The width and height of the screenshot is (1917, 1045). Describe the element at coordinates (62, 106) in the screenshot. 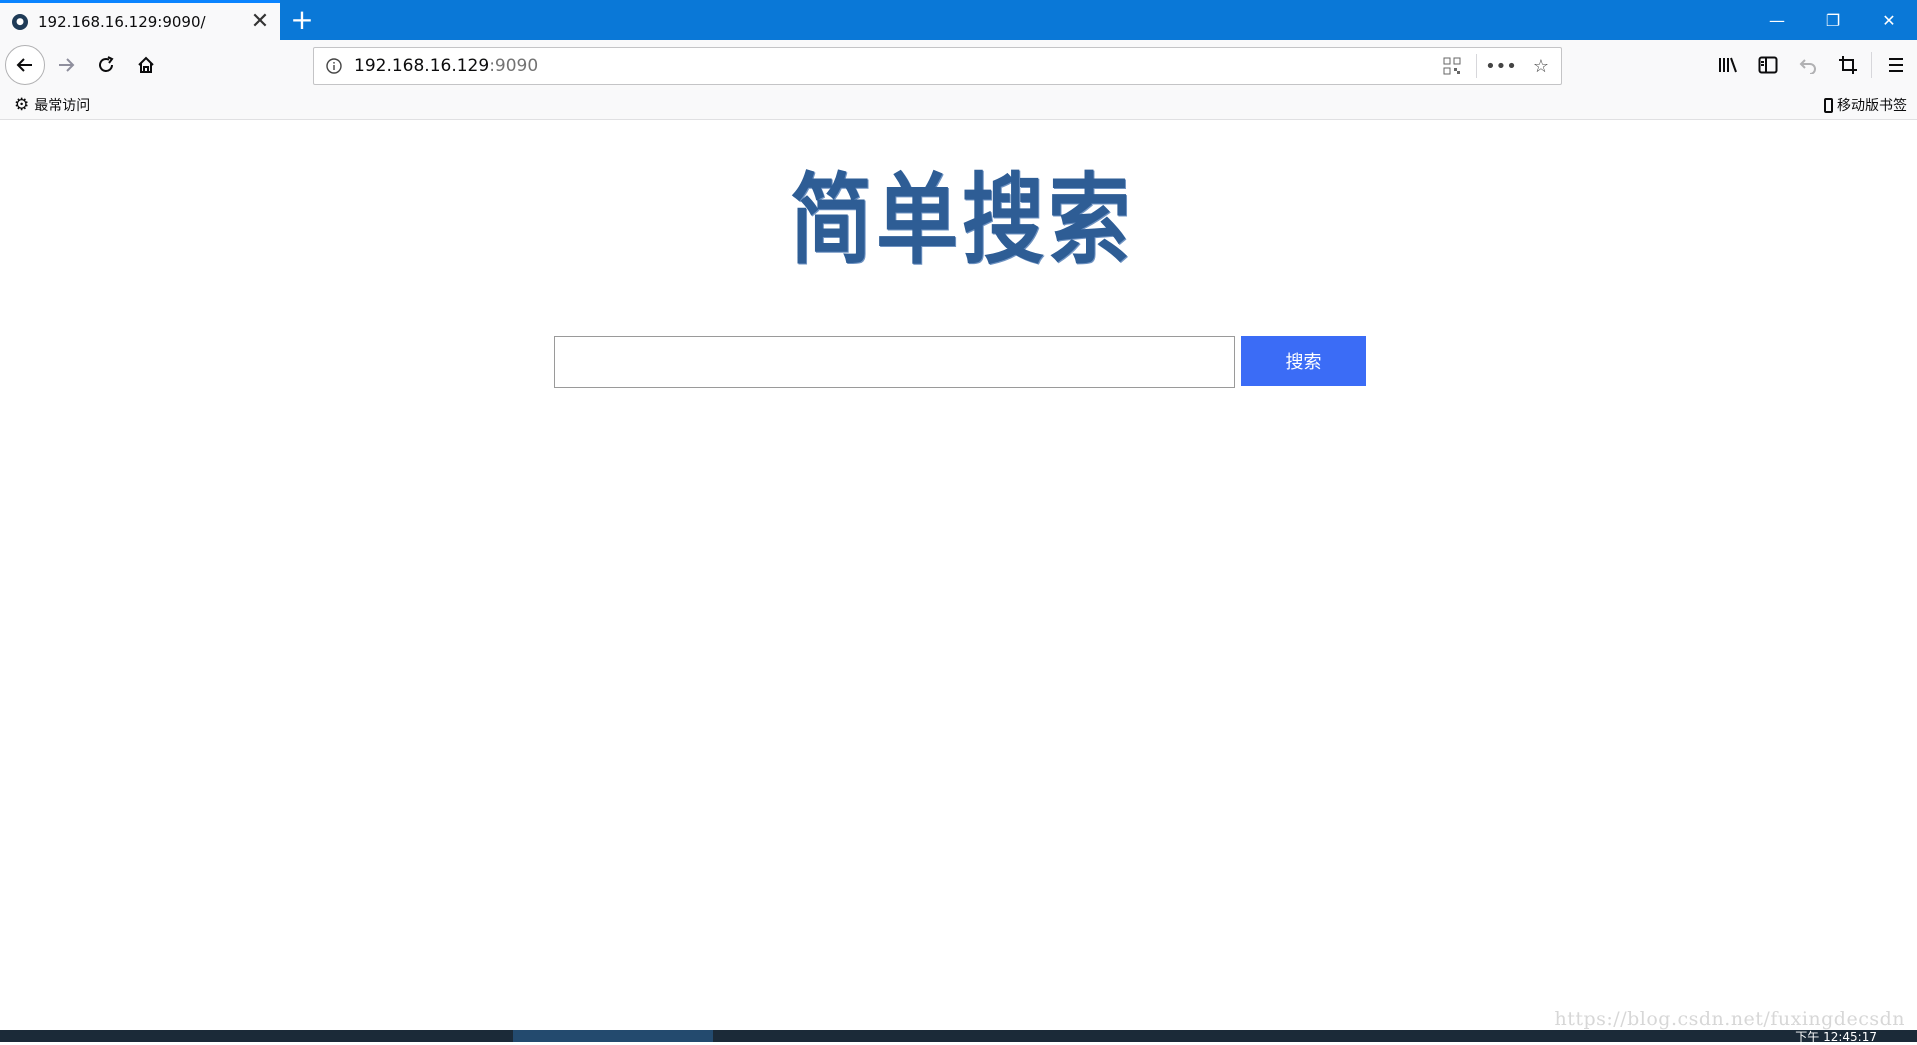

I see `bookmark-label: 最常访问` at that location.